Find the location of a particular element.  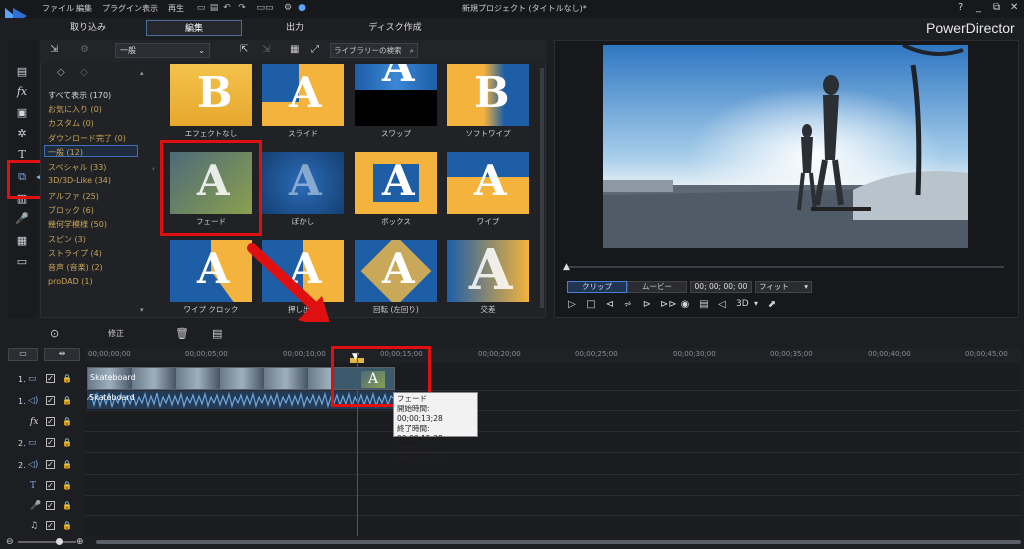

category-item: スピン (3) is located at coordinates (67, 239).